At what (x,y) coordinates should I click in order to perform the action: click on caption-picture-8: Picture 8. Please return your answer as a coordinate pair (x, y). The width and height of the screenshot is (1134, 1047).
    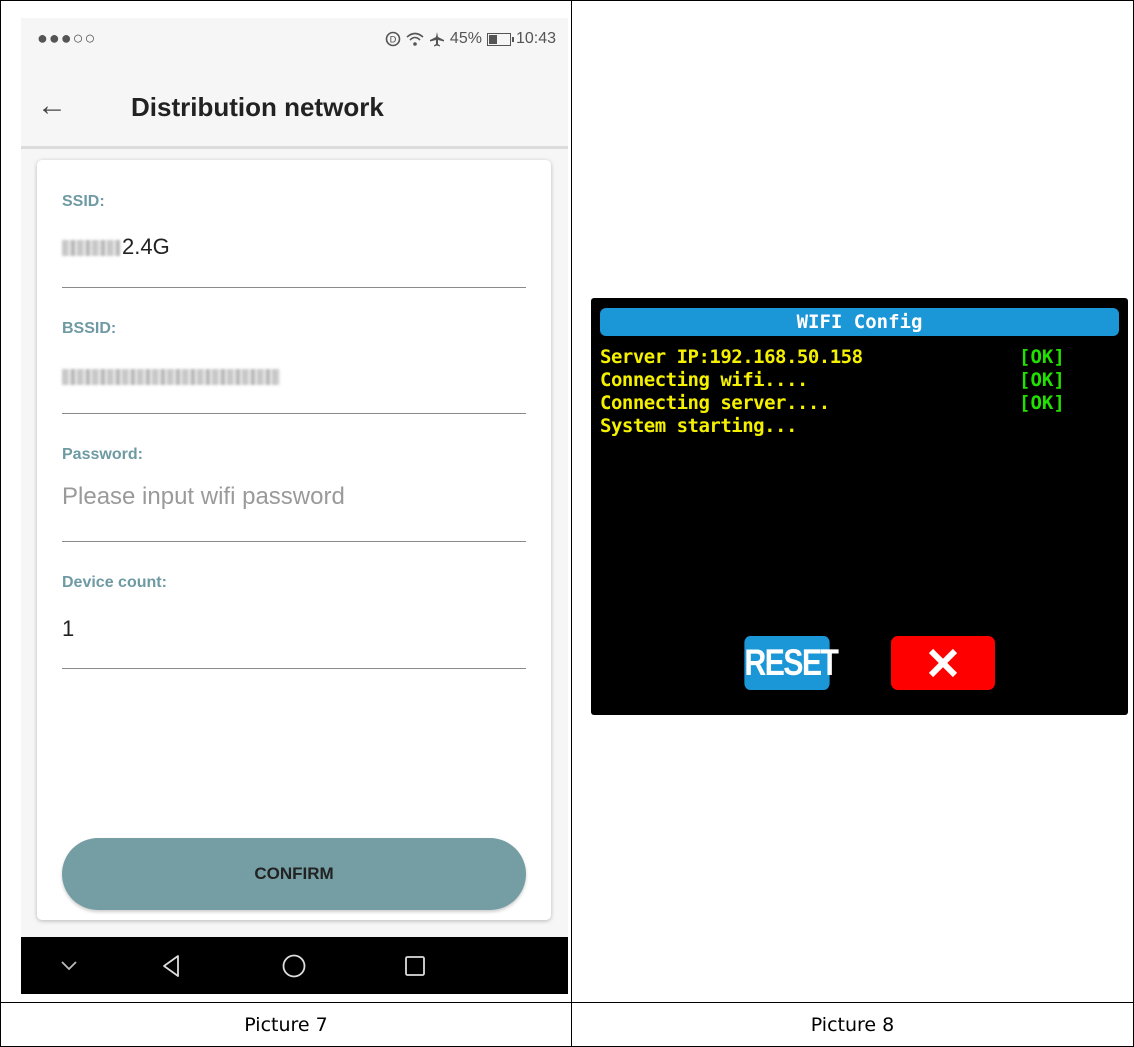
    Looking at the image, I should click on (852, 1024).